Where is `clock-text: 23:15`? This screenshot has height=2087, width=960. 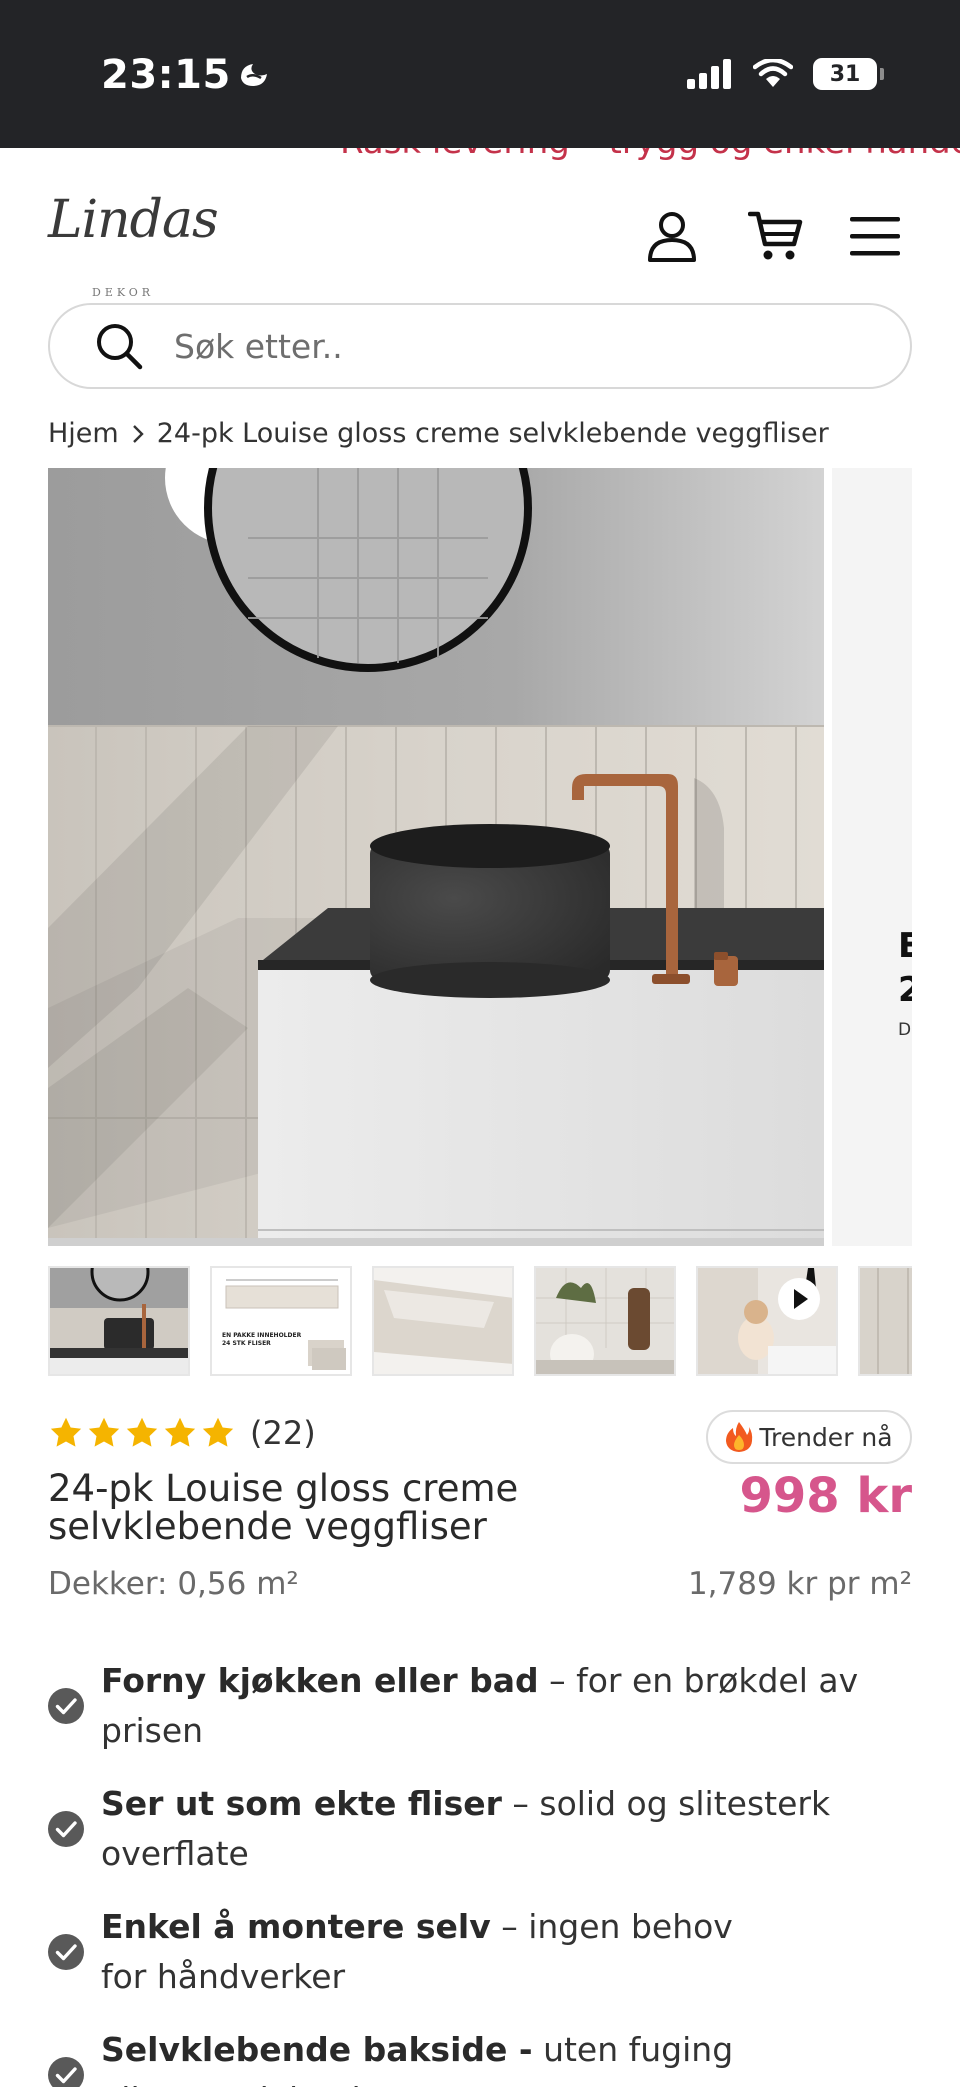
clock-text: 23:15 is located at coordinates (166, 75).